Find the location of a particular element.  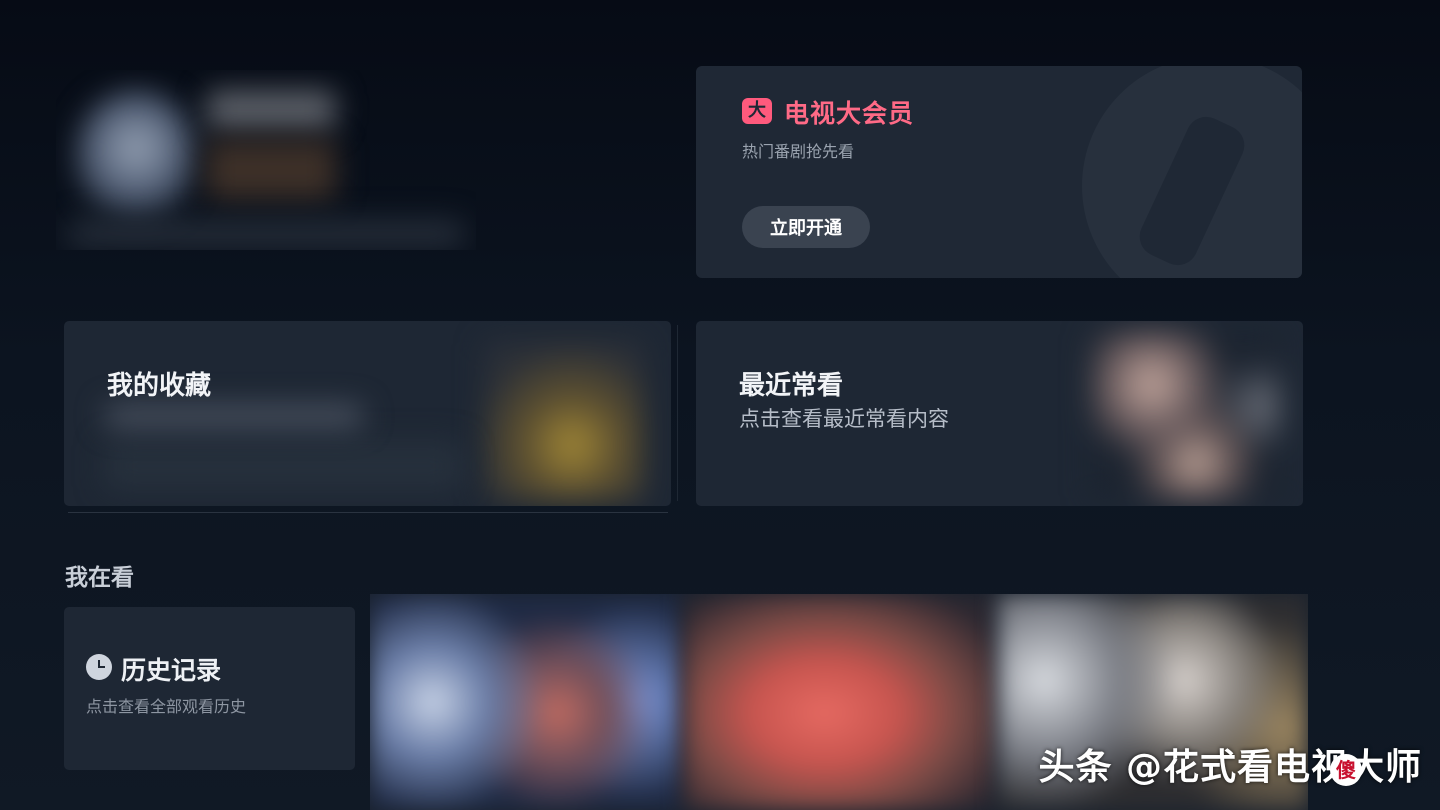

favorites-tile: 我的收藏 is located at coordinates (367, 413).